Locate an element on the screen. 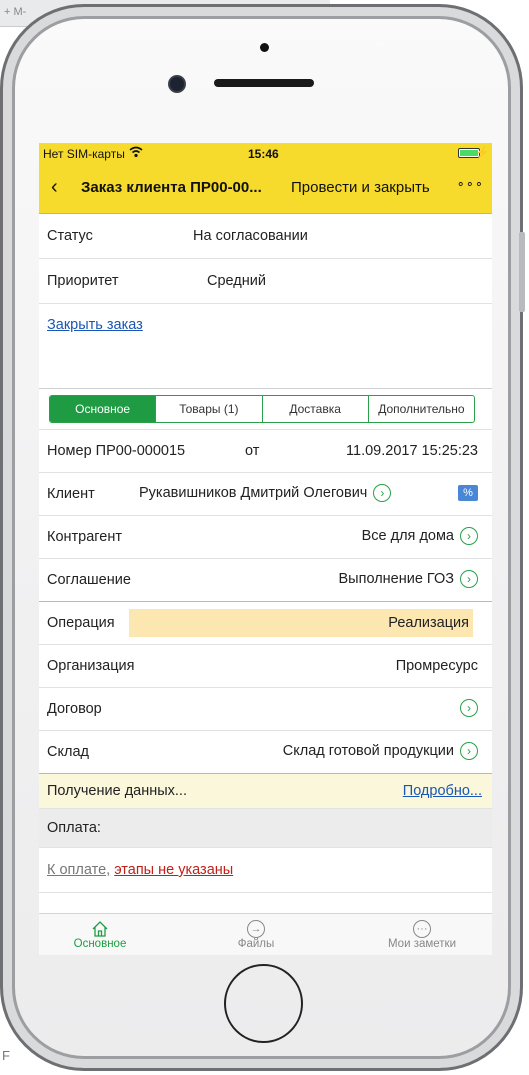  warehouse-value-group: Склад готовой продукции › is located at coordinates (380, 751).